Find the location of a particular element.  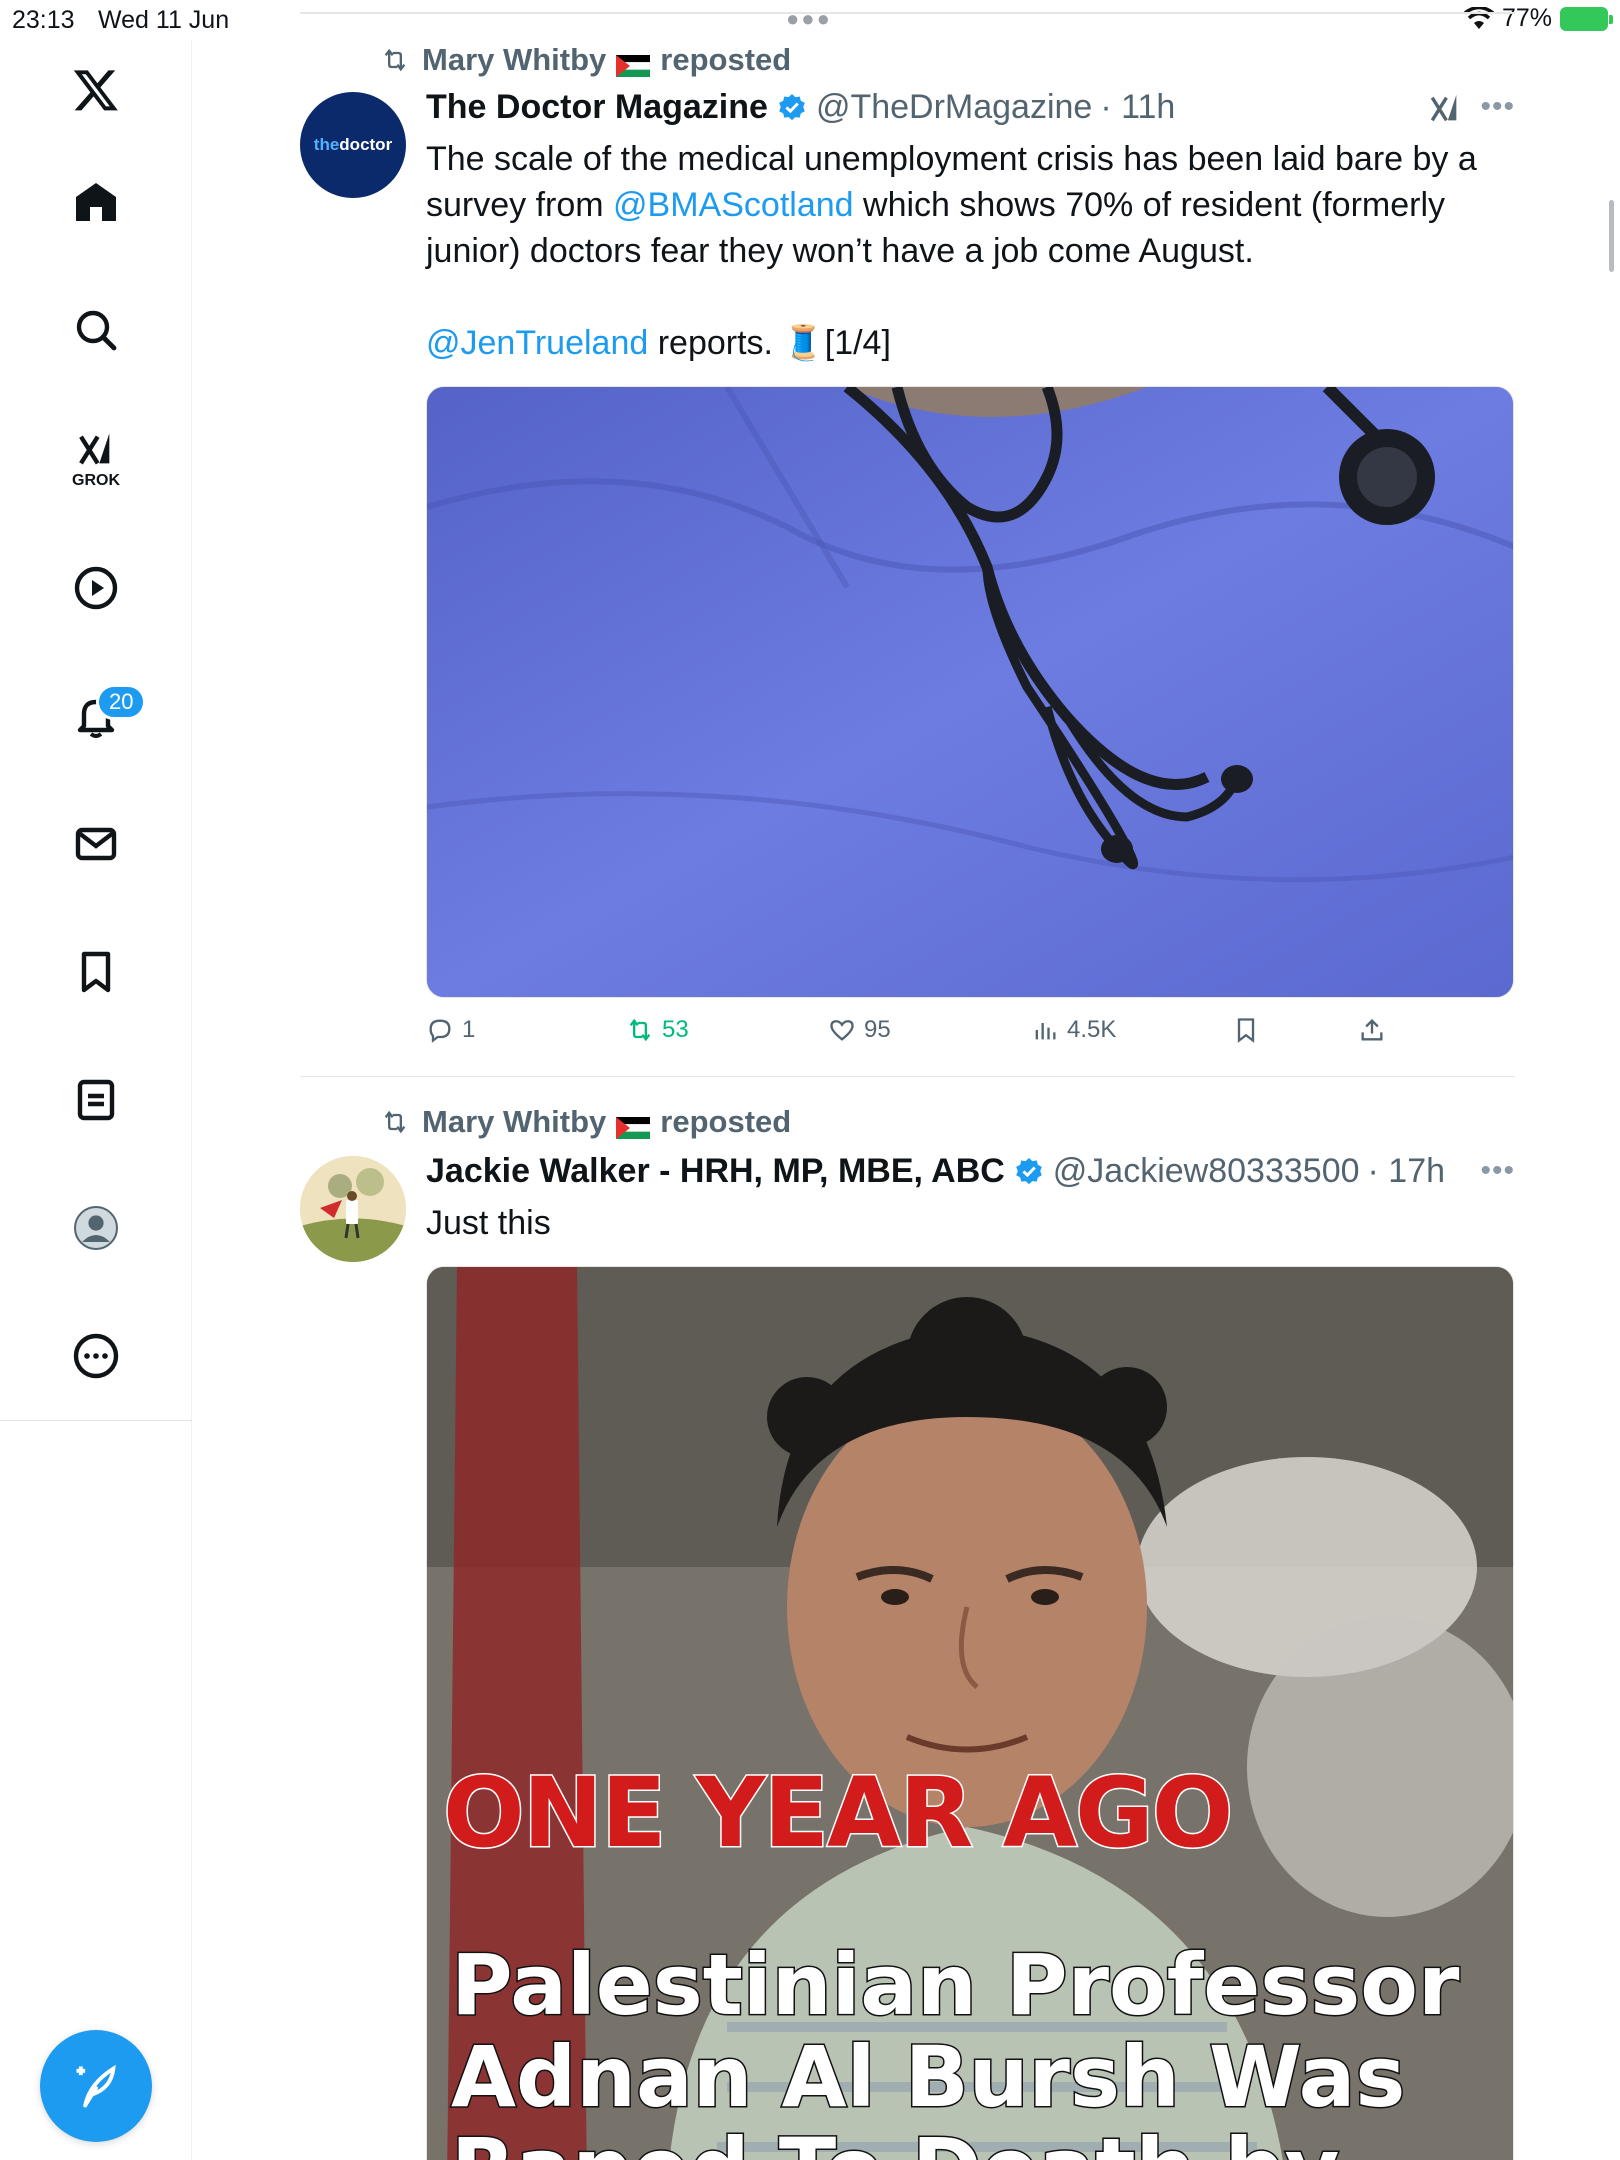

sidebar-item-grok: GROK is located at coordinates (96, 460).